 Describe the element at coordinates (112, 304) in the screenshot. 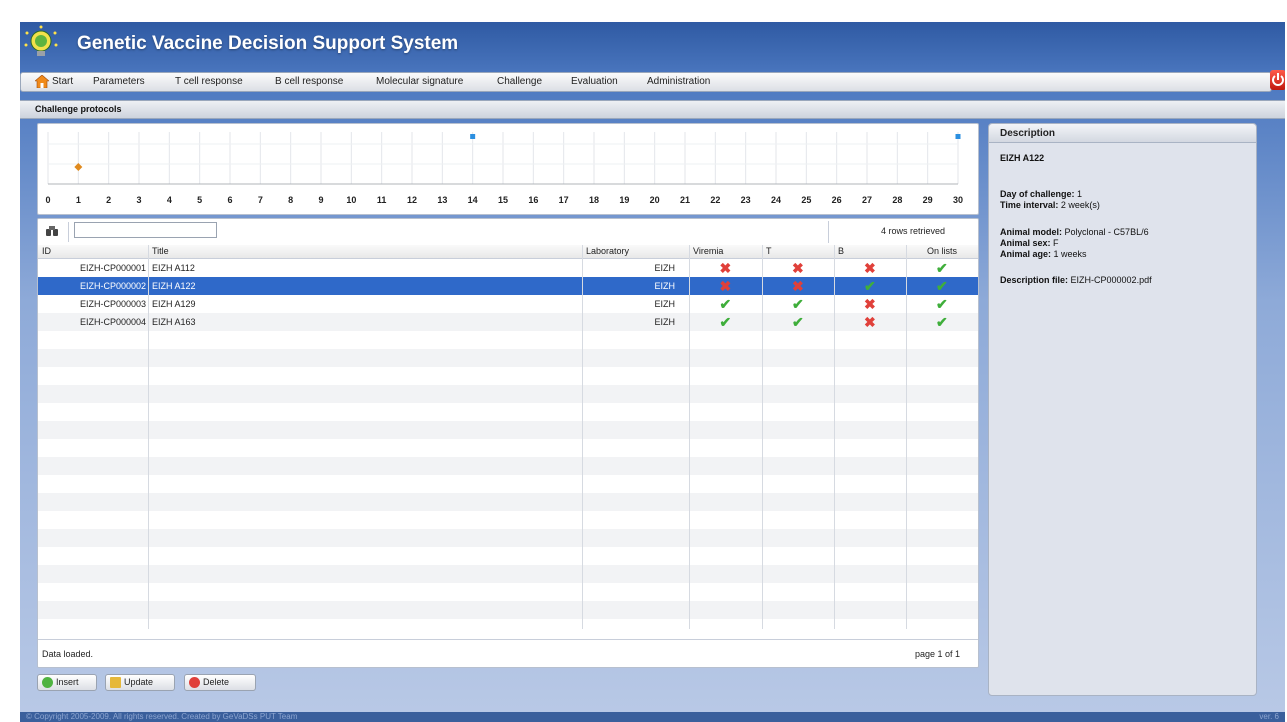

I see `cell-id: EIZH-CP000003` at that location.